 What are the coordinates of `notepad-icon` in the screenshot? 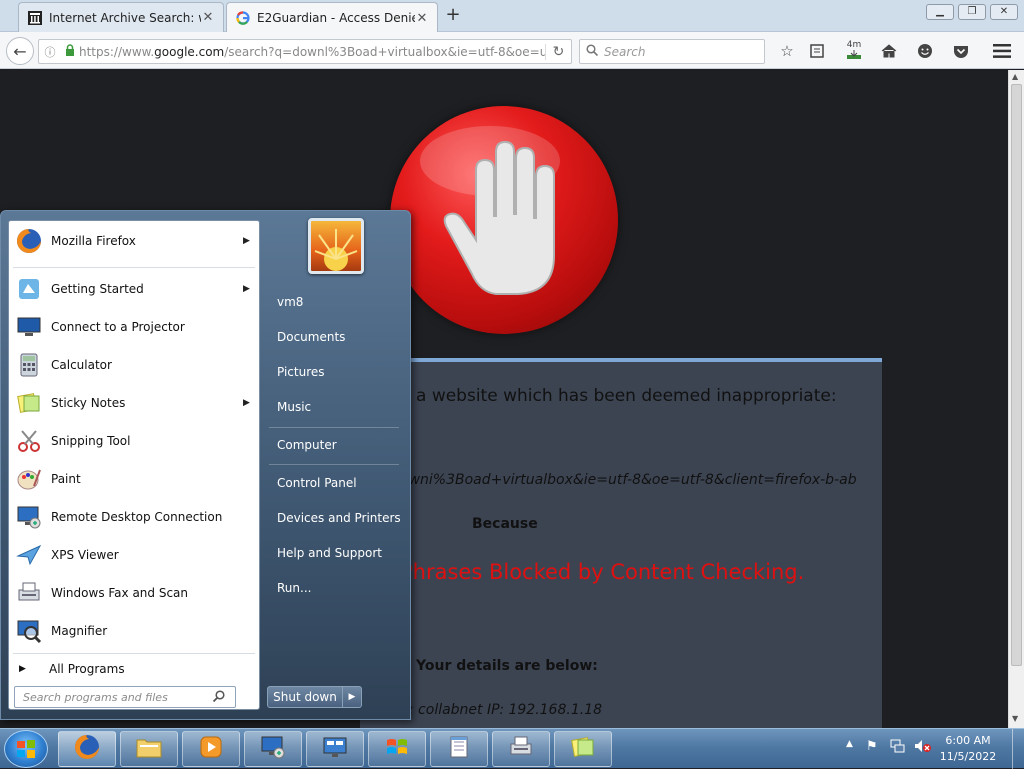 It's located at (459, 749).